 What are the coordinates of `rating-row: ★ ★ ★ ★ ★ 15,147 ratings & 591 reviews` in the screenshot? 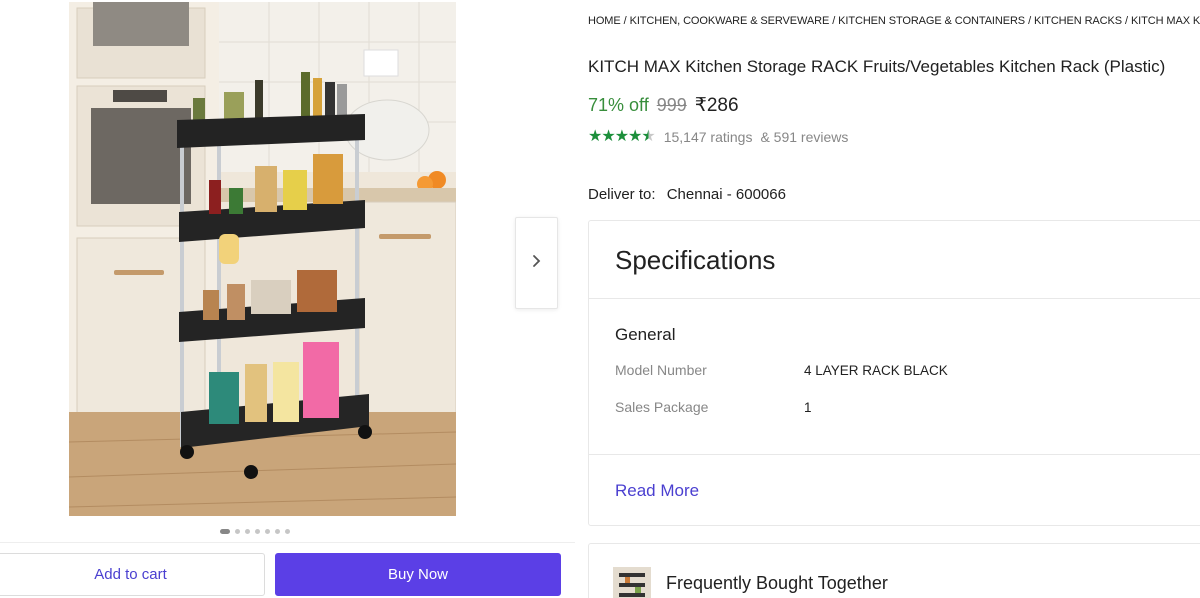 It's located at (718, 137).